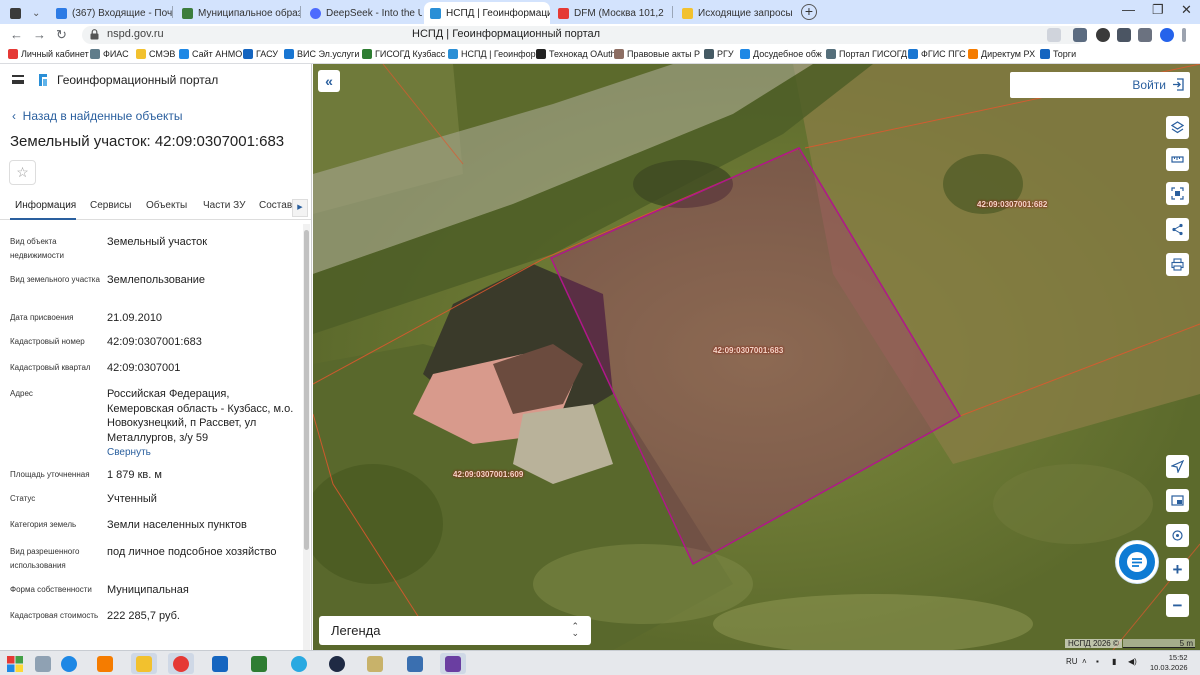 Image resolution: width=1200 pixels, height=675 pixels. What do you see at coordinates (210, 54) in the screenshot?
I see `bookmark-item: Сайт АНМО` at bounding box center [210, 54].